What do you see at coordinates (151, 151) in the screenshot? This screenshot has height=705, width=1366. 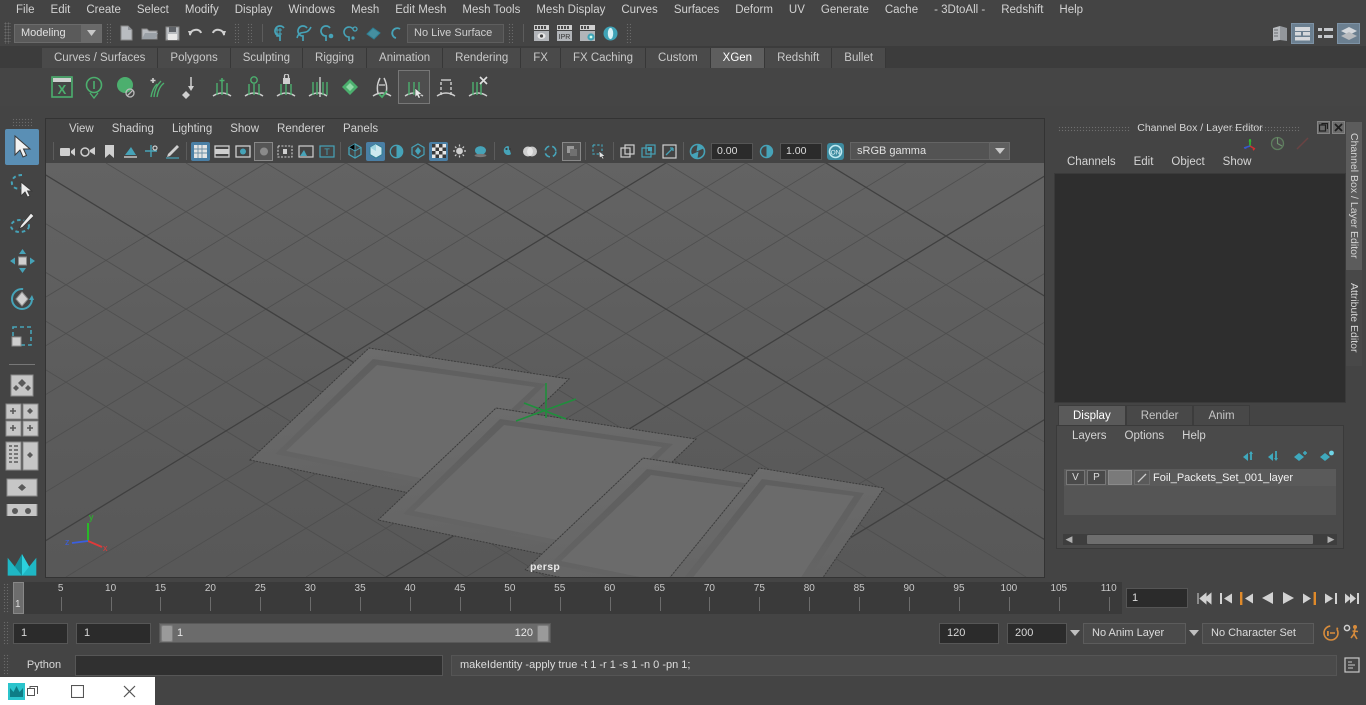 I see `2d-pan-zoom-icon` at bounding box center [151, 151].